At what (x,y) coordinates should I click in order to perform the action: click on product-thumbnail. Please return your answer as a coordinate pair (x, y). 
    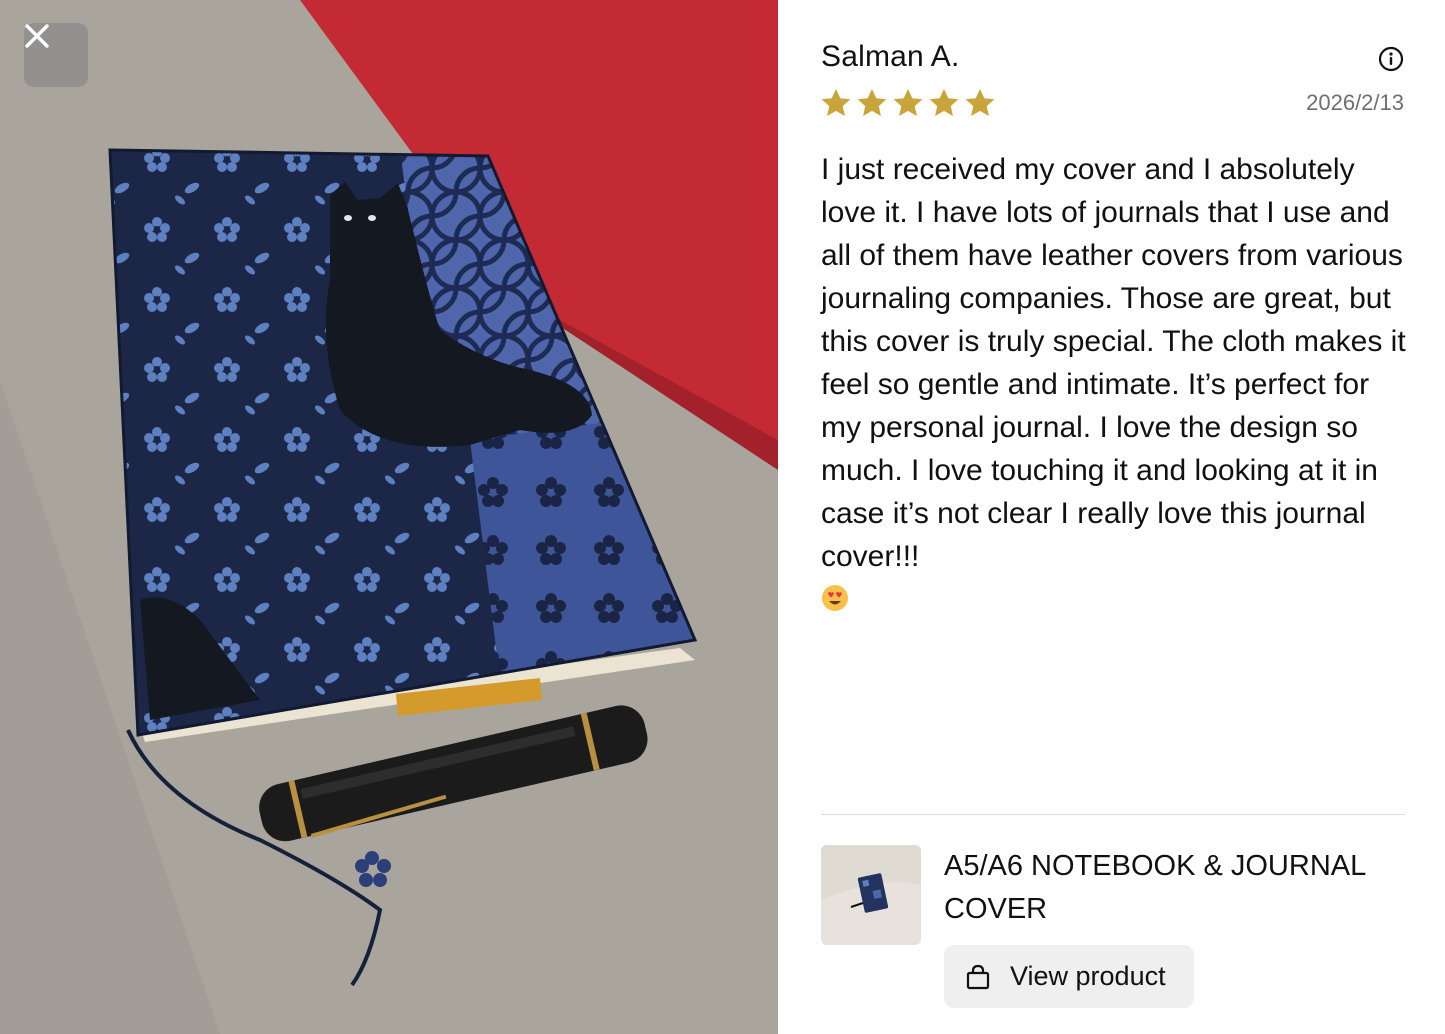
    Looking at the image, I should click on (871, 895).